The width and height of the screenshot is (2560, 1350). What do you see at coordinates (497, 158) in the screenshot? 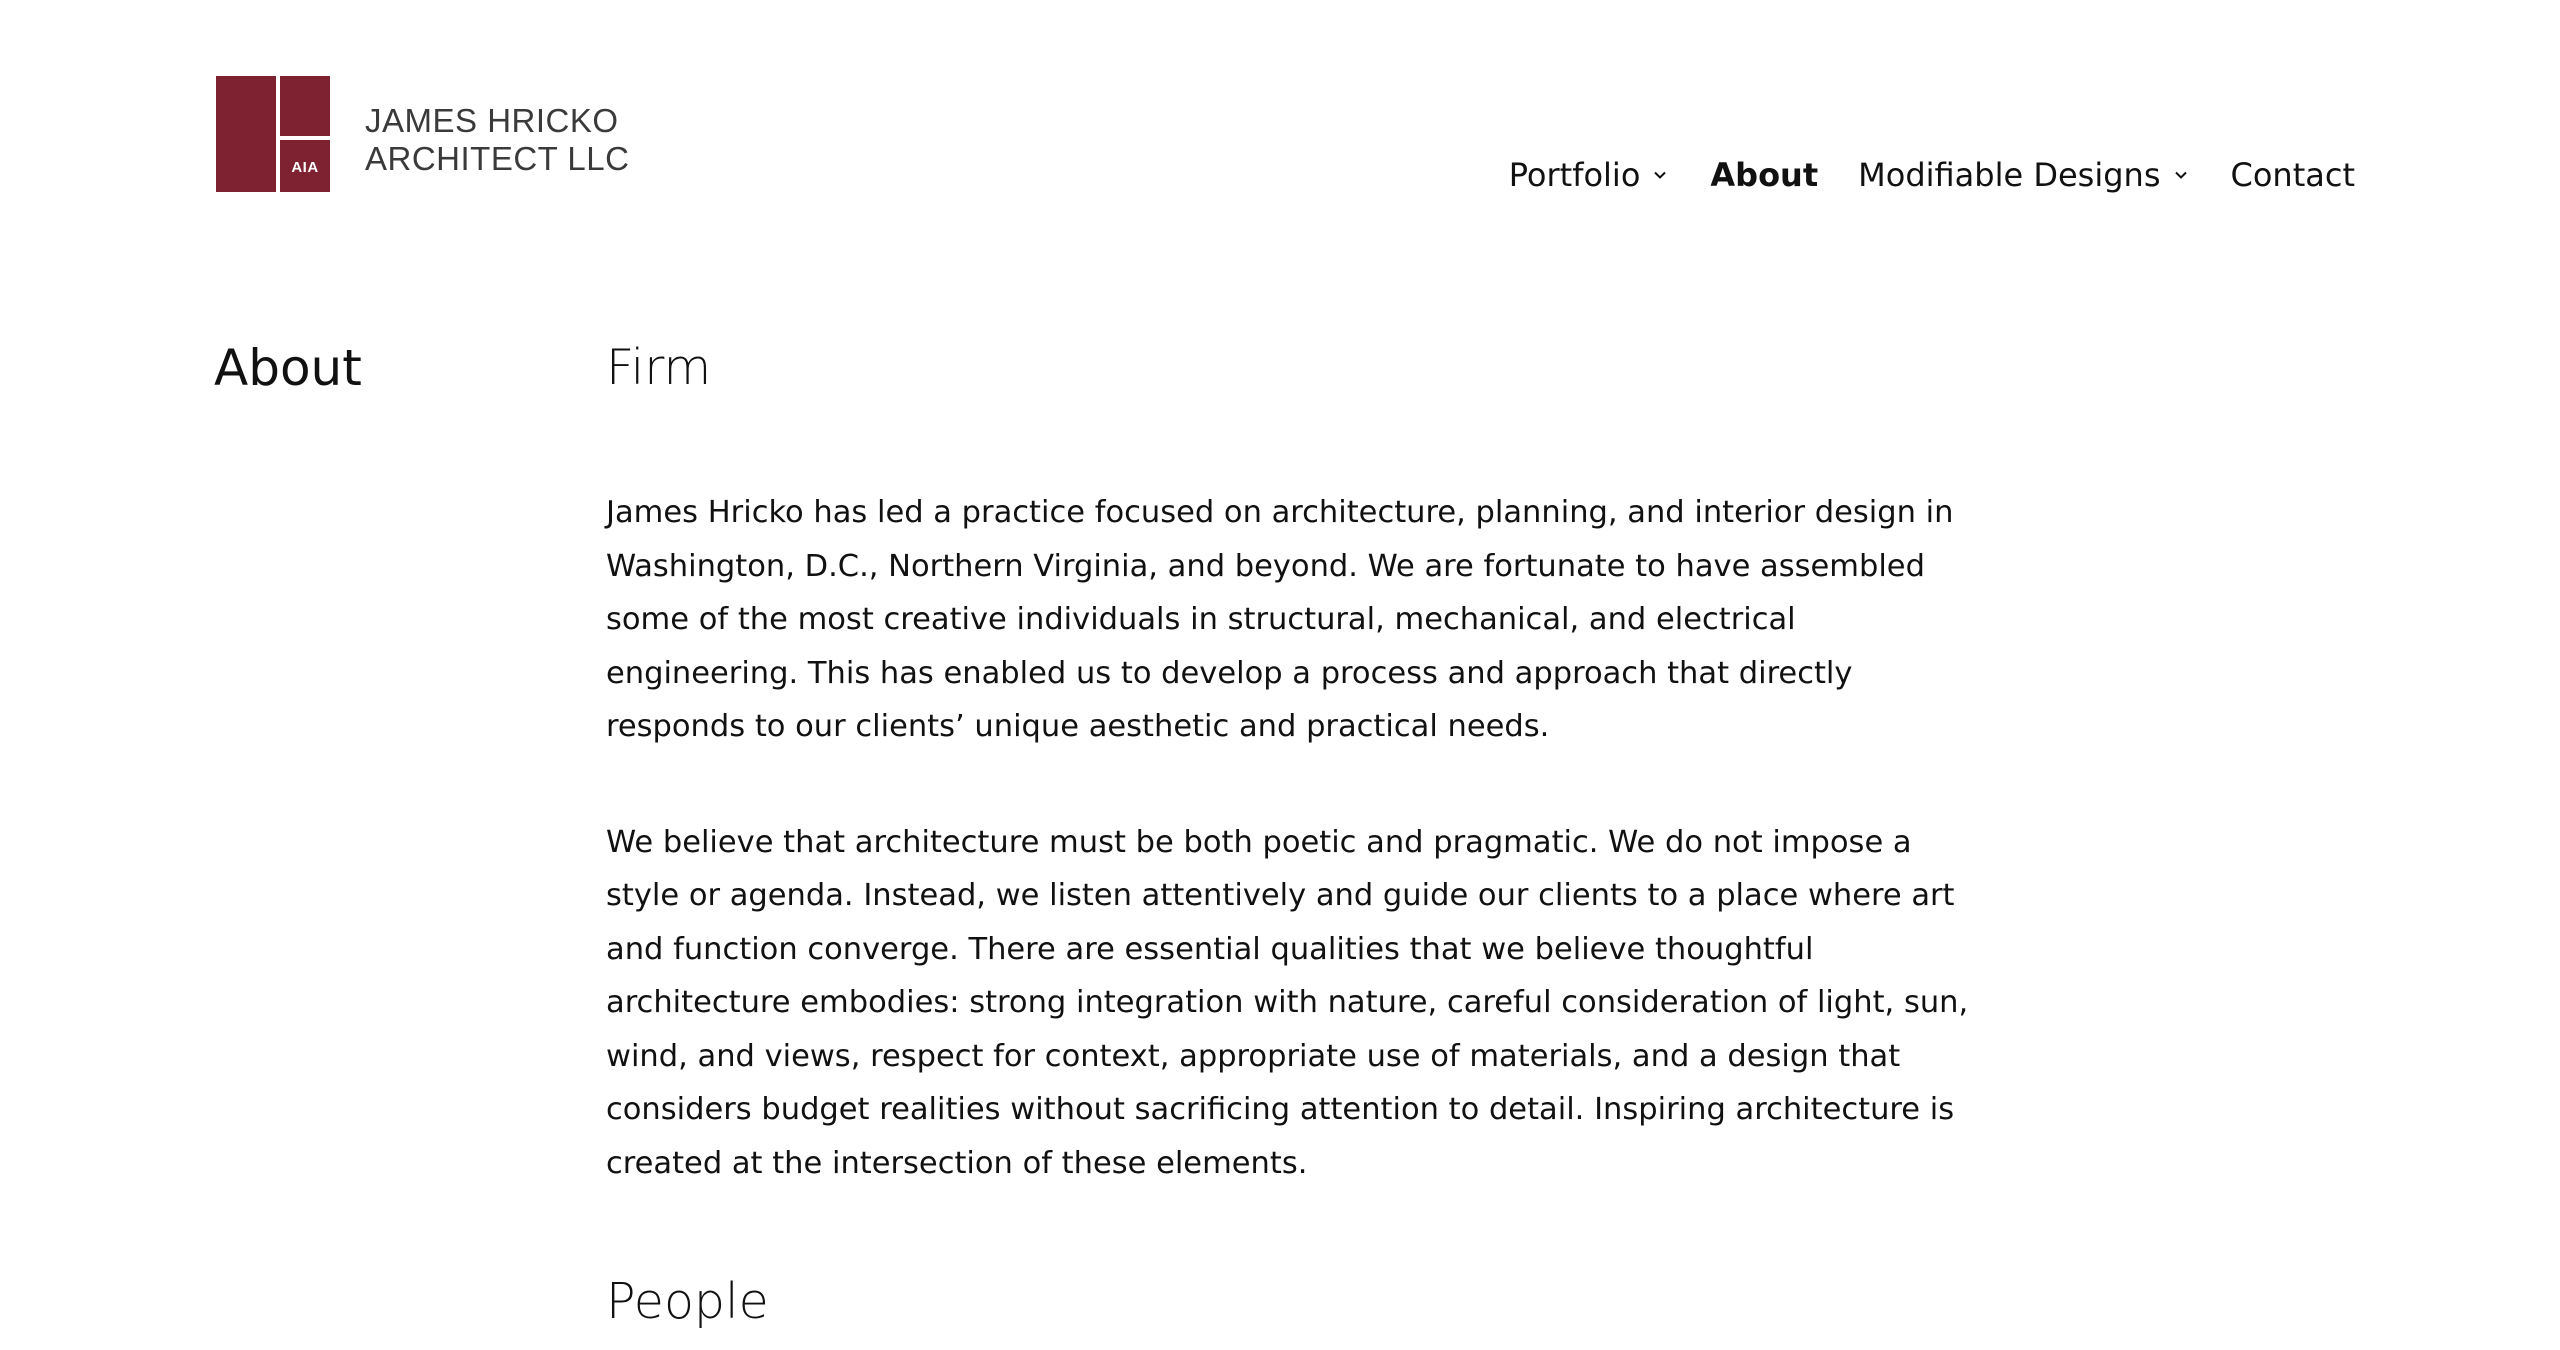
I see `logo-name-line2: ARCHITECT LLC` at bounding box center [497, 158].